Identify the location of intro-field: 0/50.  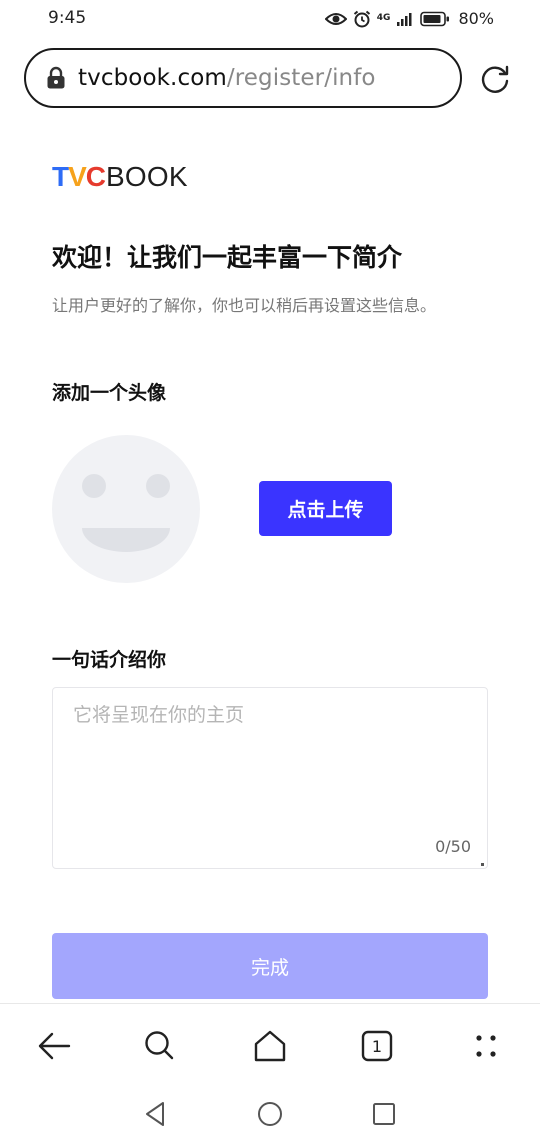
(270, 778).